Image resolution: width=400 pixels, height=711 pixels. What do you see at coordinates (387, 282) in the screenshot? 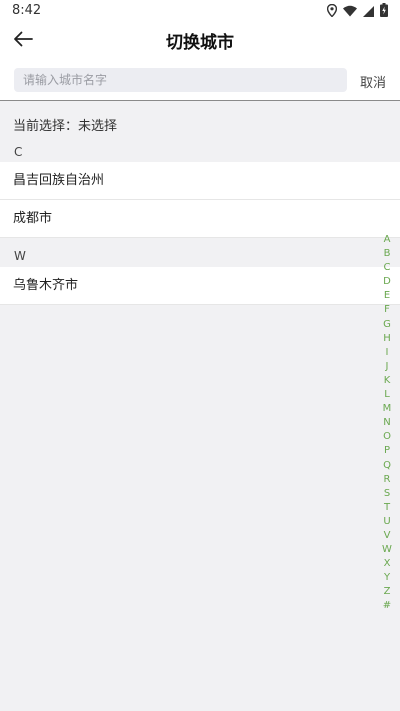
I see `index-letter: D` at bounding box center [387, 282].